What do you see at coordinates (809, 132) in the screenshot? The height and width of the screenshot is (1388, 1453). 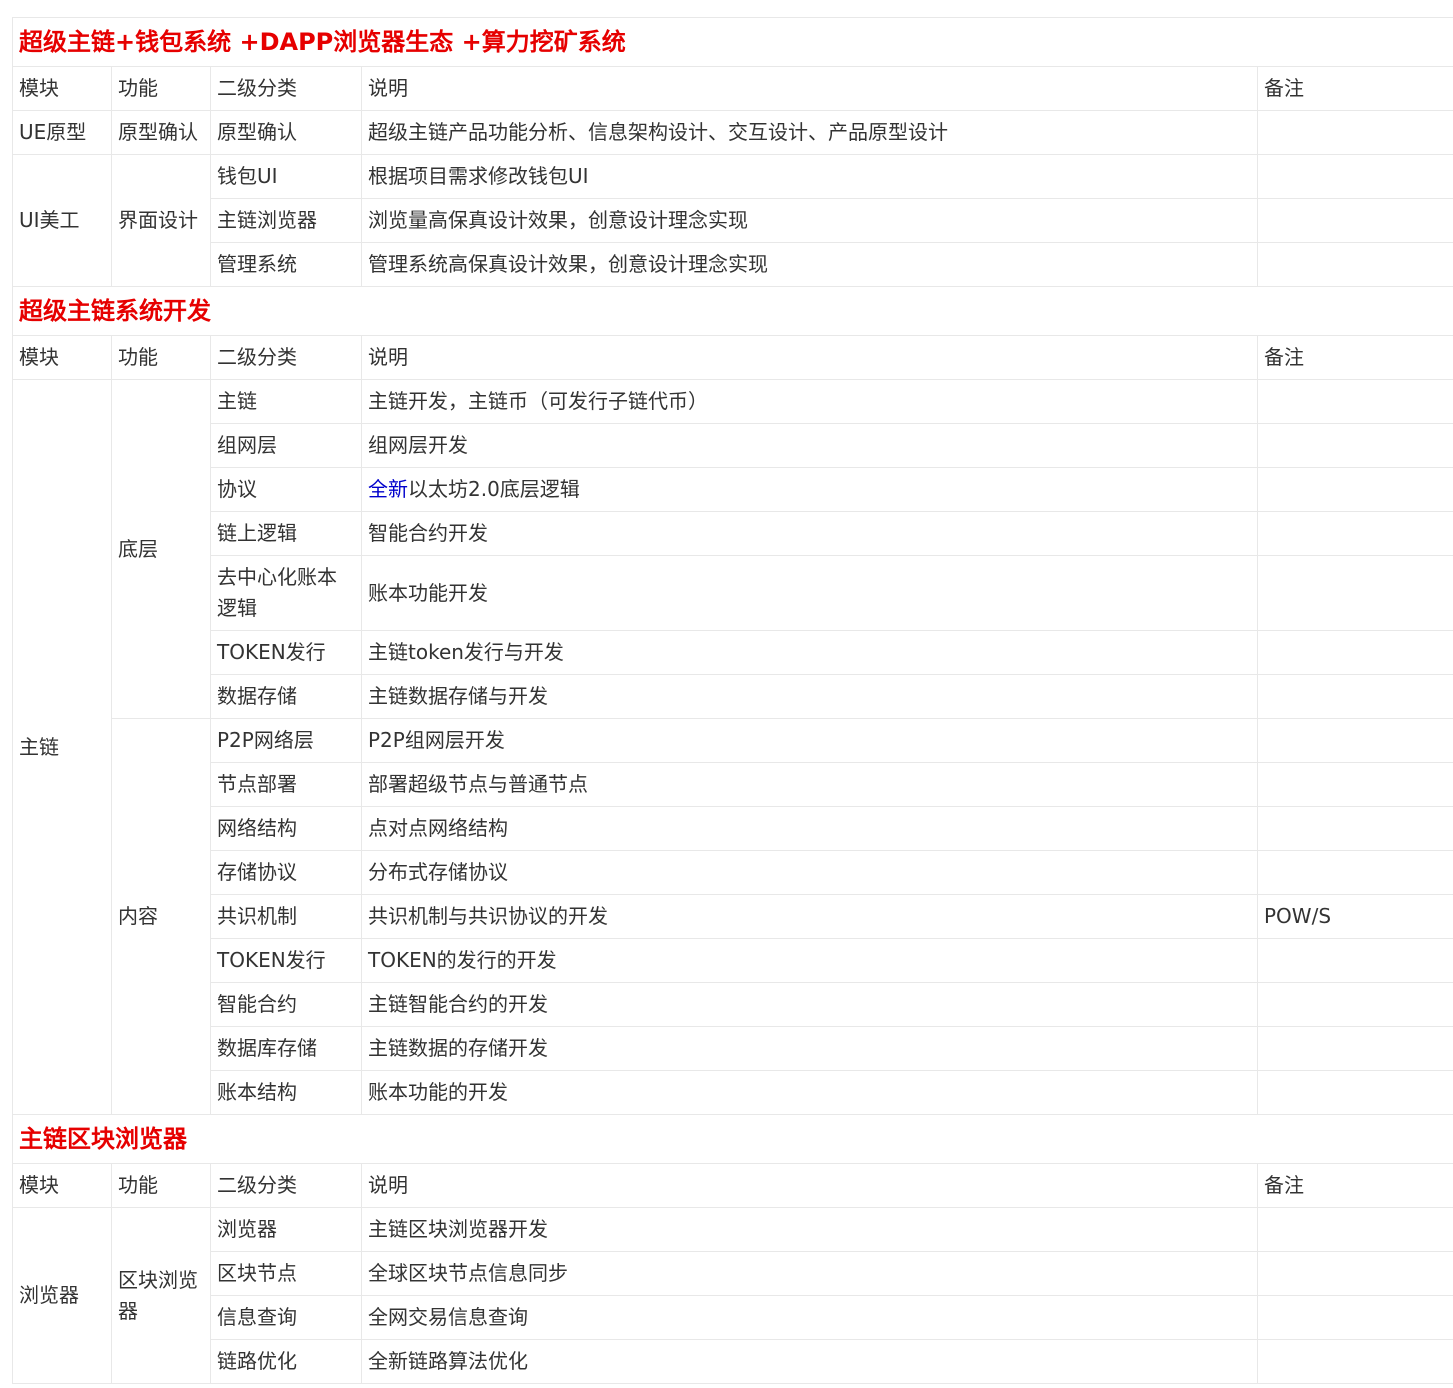 I see `description-cell: 超级主链产品功能分析、信息架构设计、交互设计、产品原型设计` at bounding box center [809, 132].